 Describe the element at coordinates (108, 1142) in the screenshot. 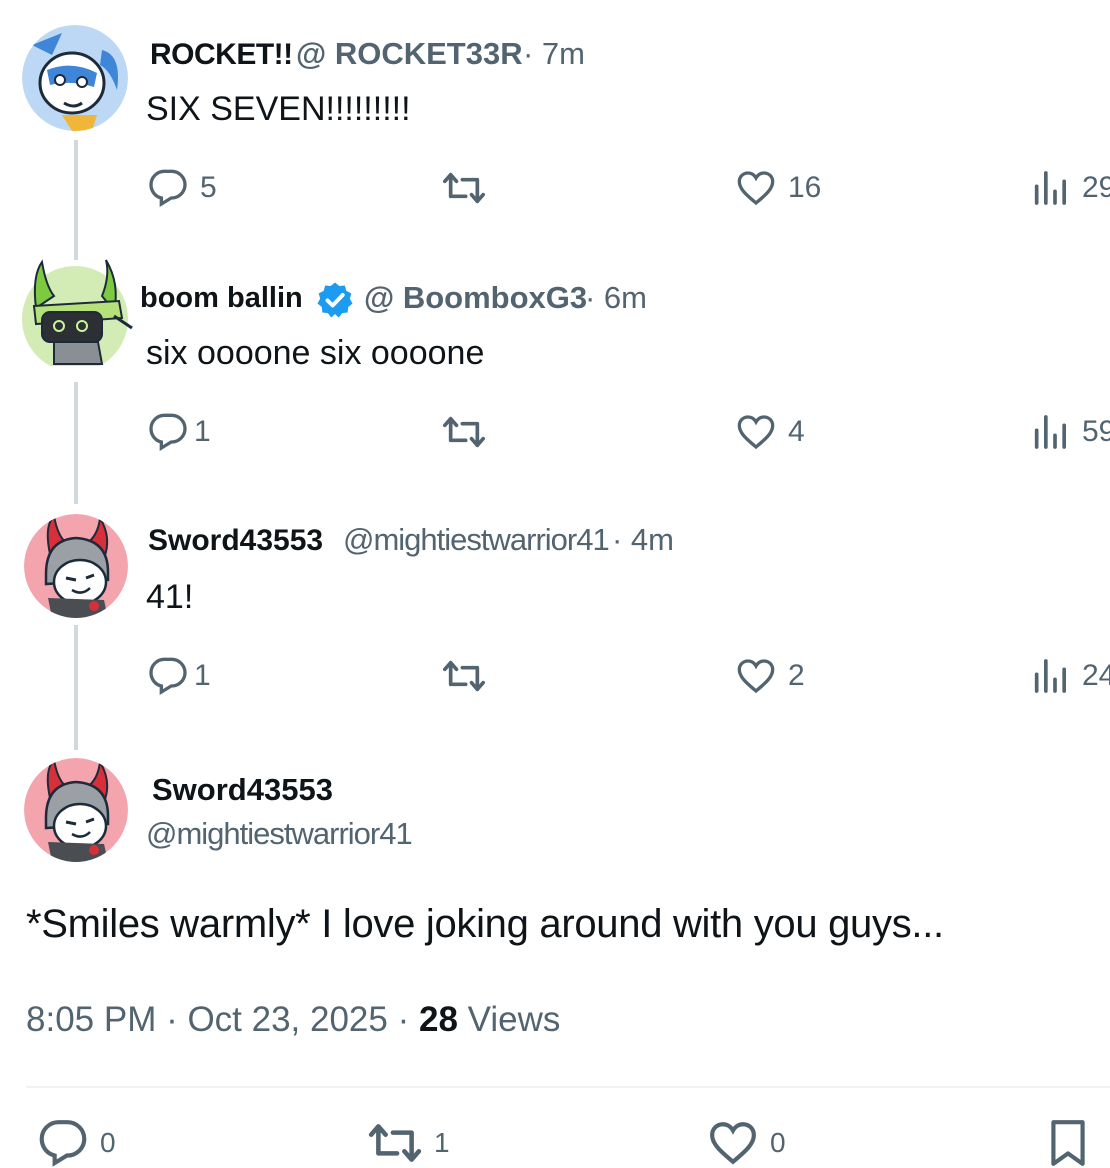

I see `main-reply-count: 0` at that location.